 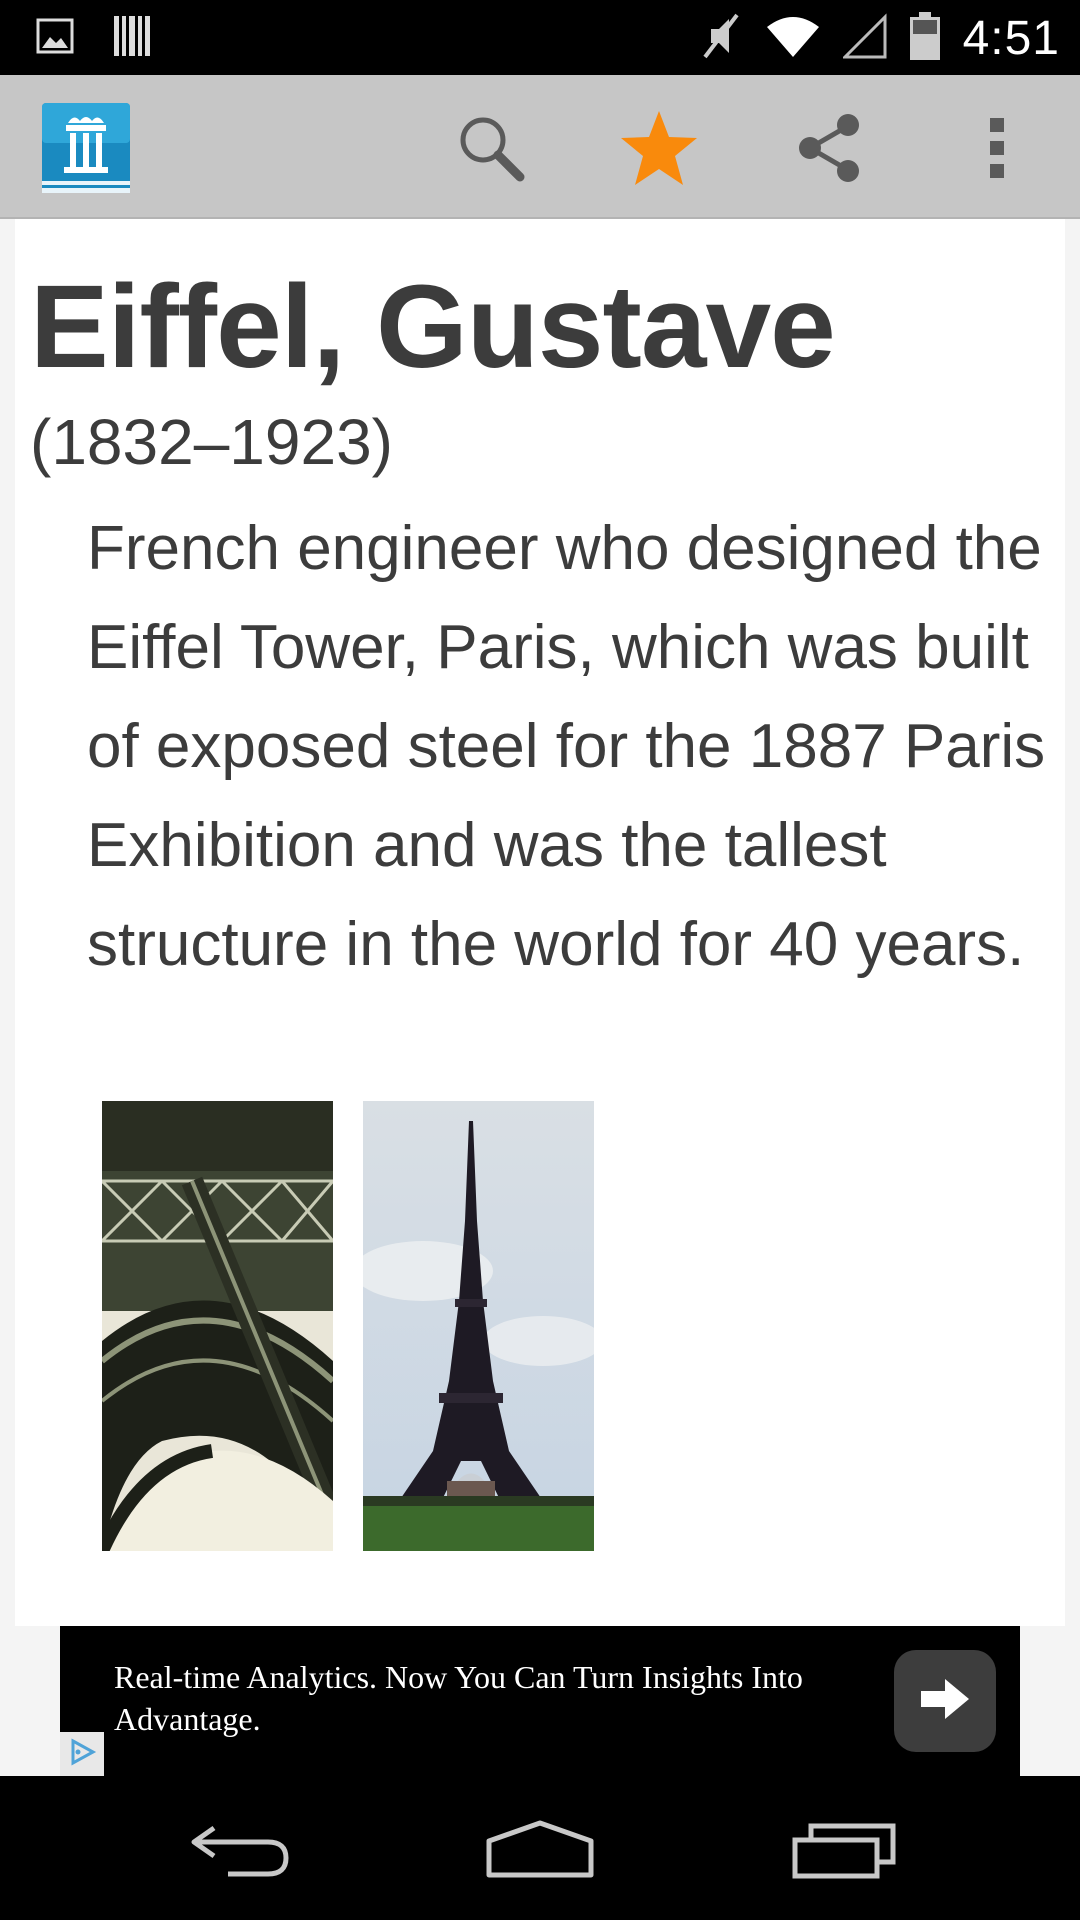 I want to click on clock: 4:51, so click(x=1011, y=38).